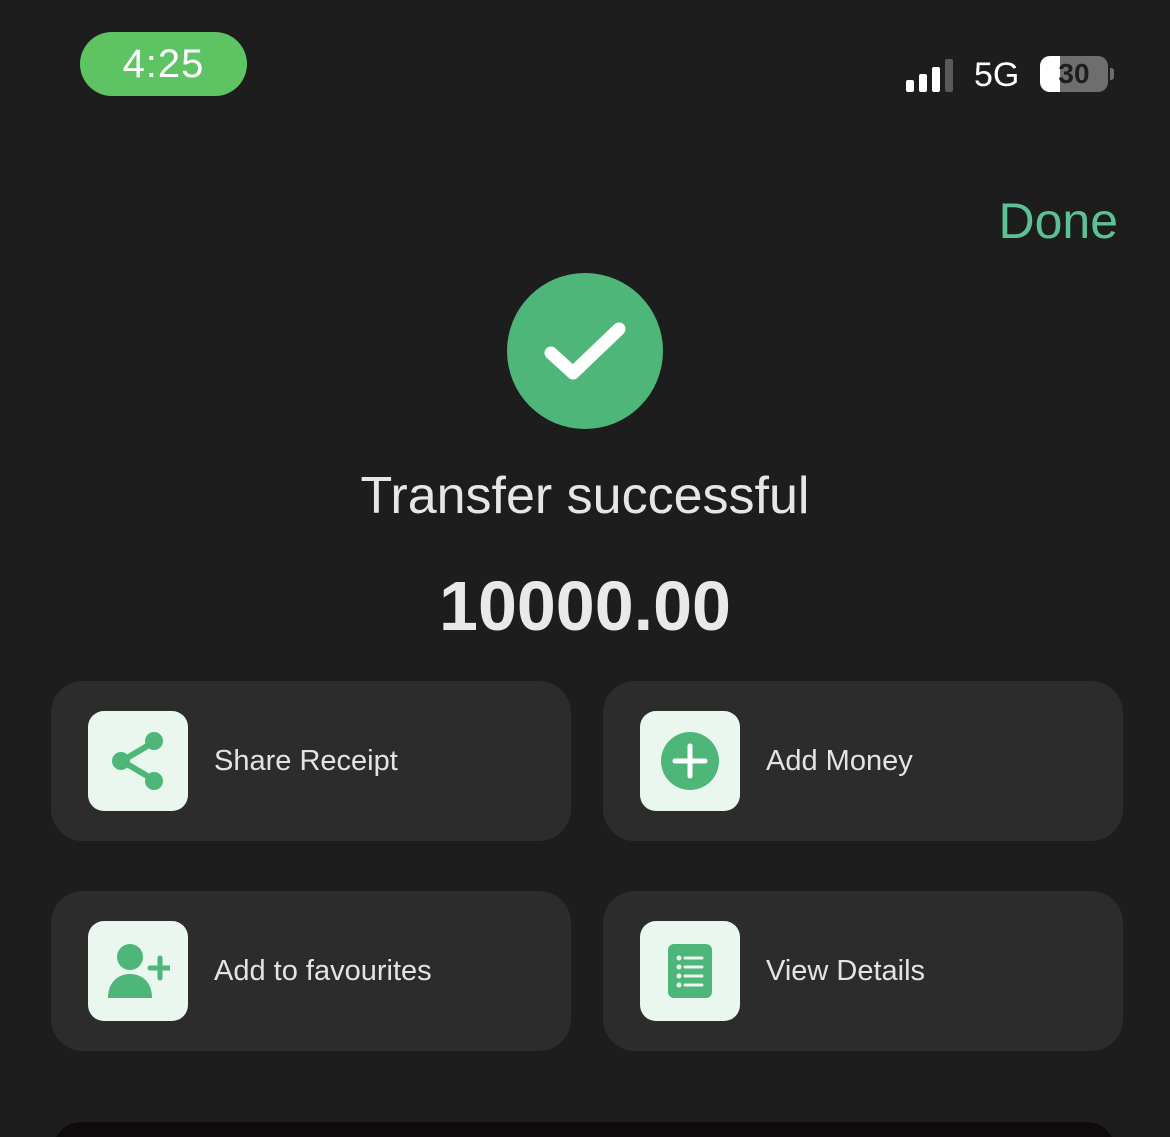 The width and height of the screenshot is (1170, 1137). I want to click on share-receipt-label: Share Receipt, so click(306, 760).